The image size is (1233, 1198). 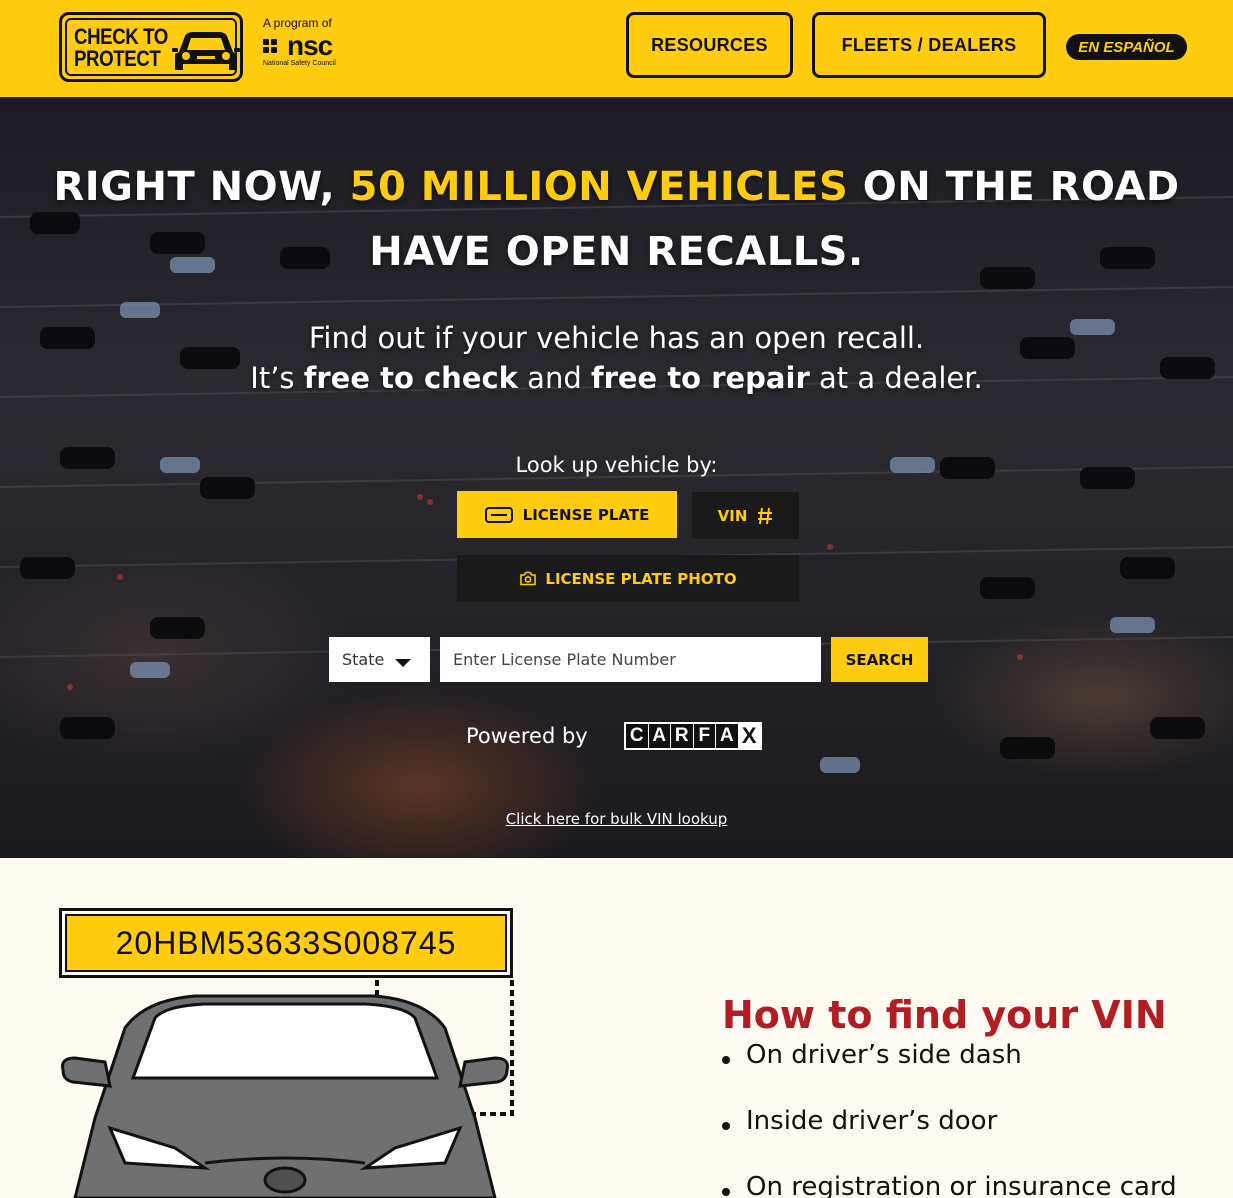 I want to click on nsc-fullname: National Safety Council, so click(x=299, y=63).